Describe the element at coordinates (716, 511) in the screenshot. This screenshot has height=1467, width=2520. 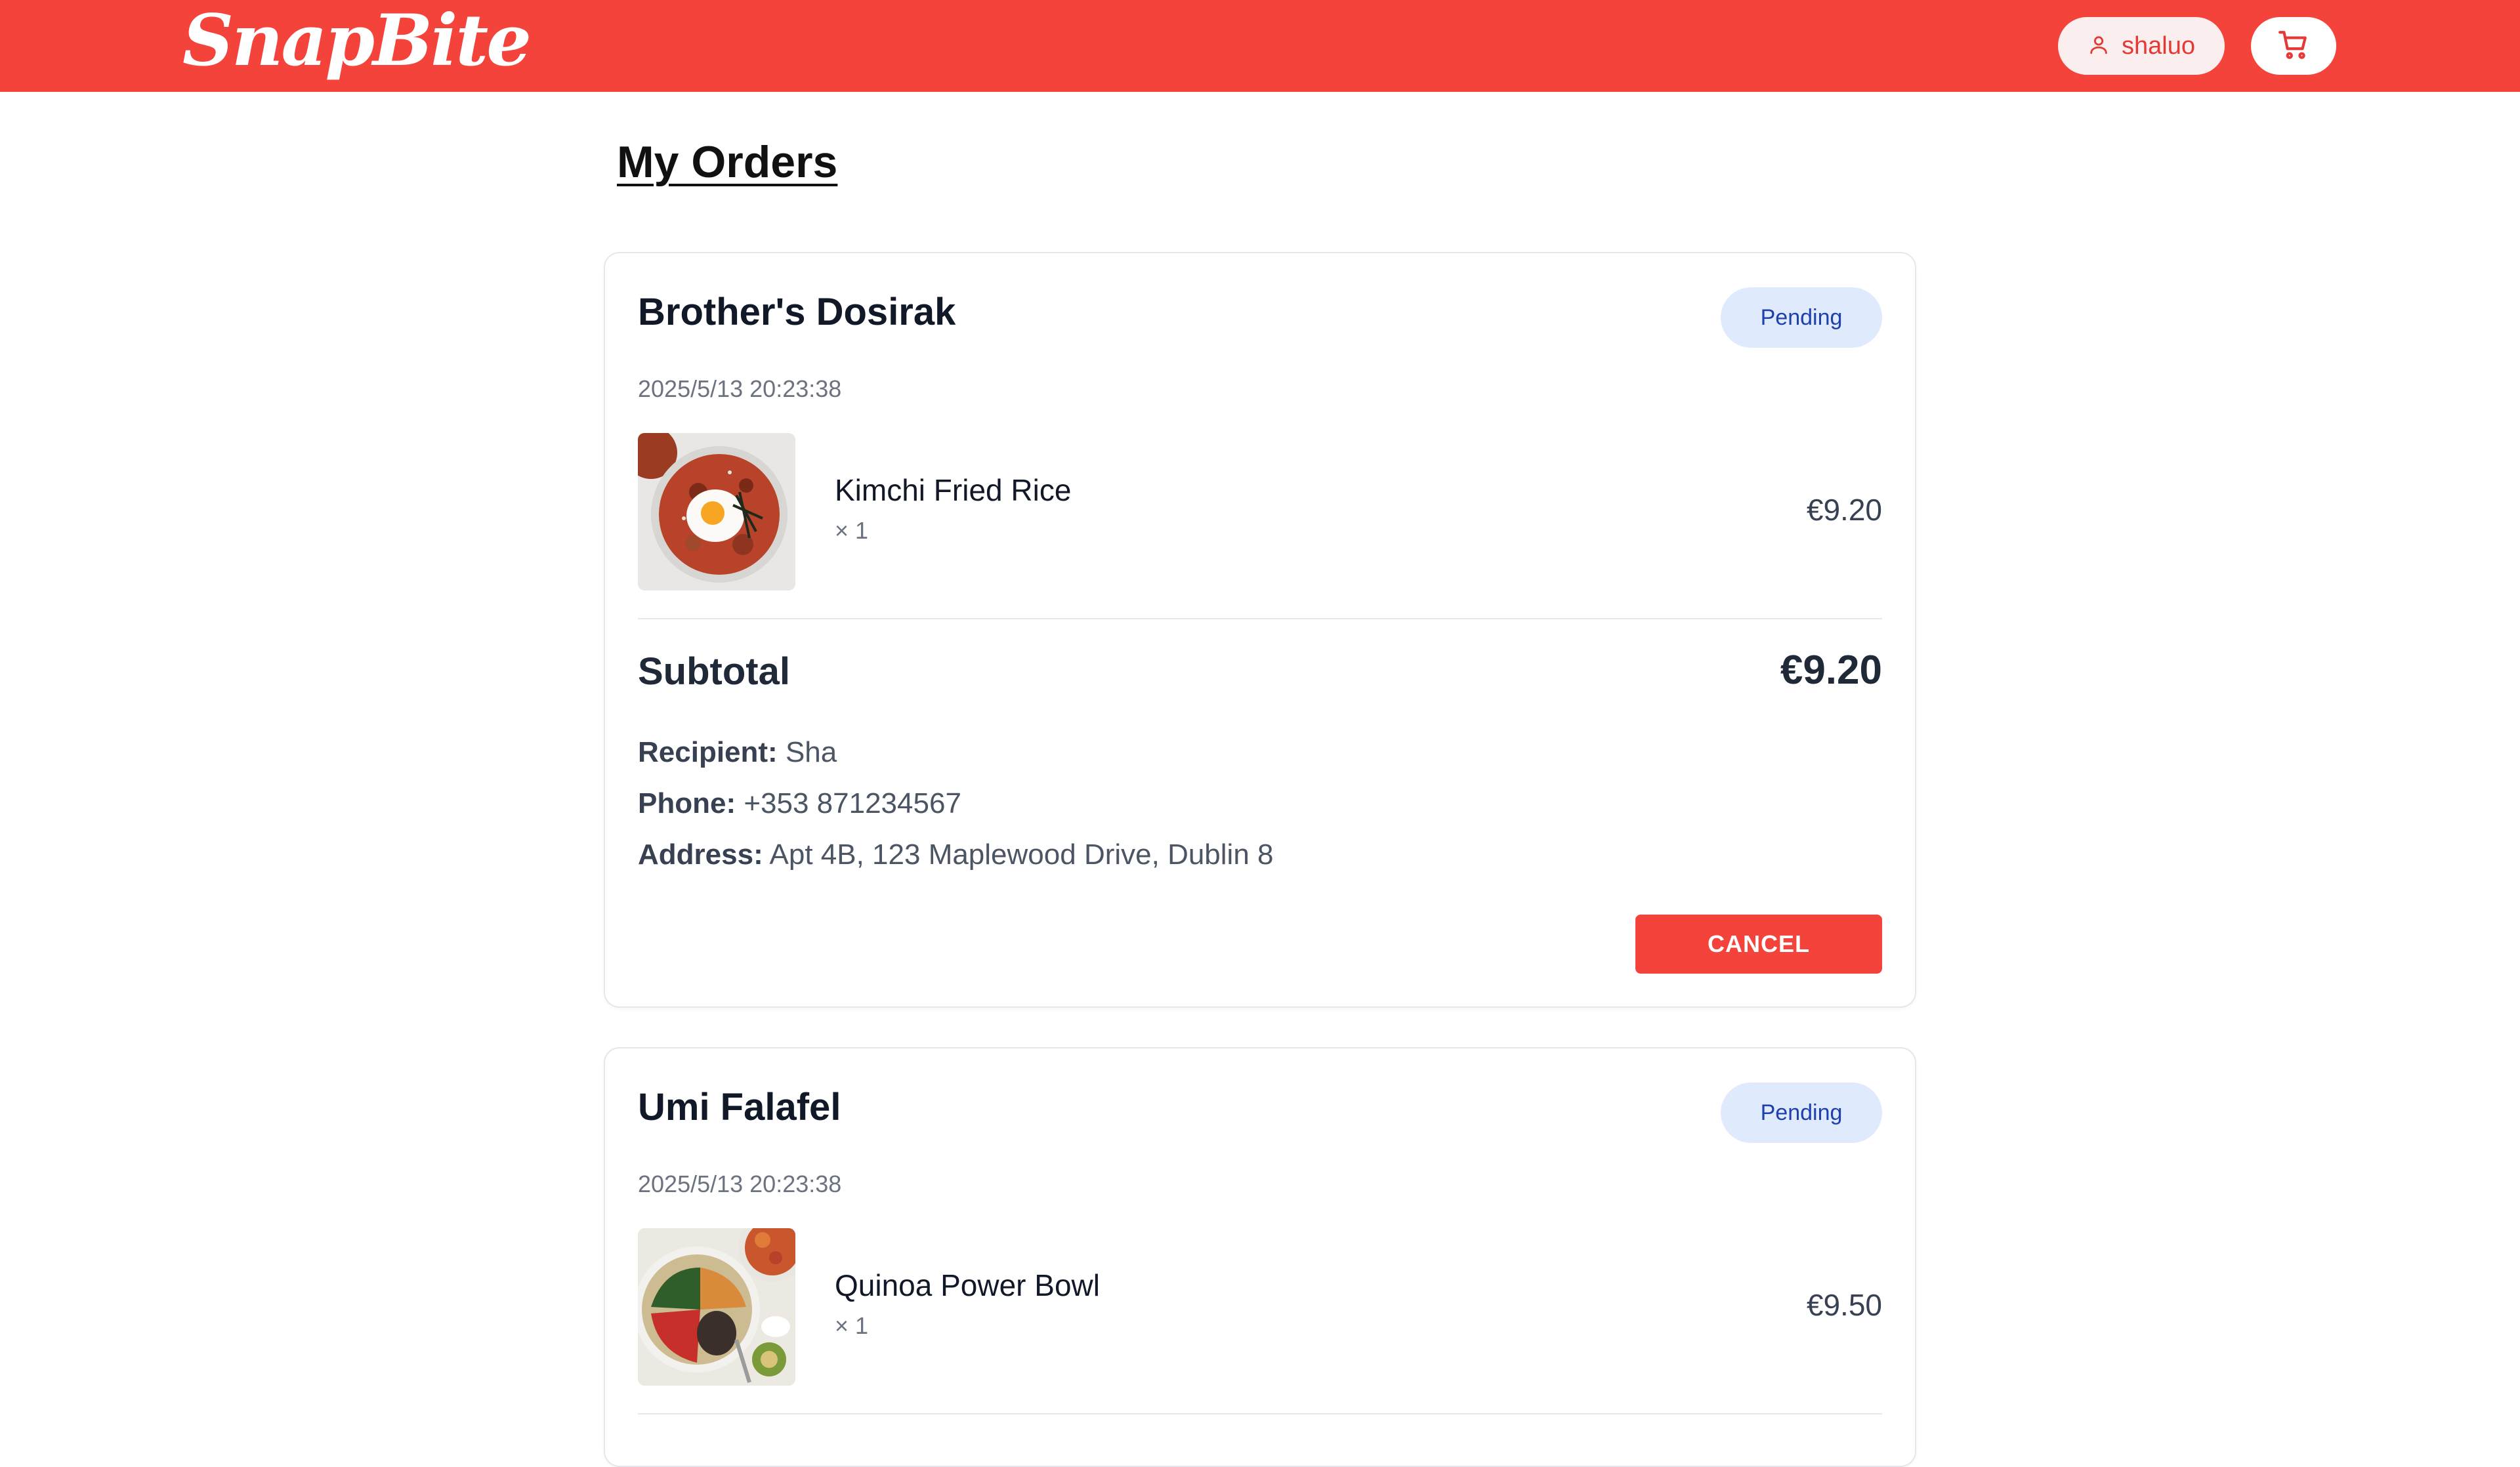
I see `food-image-kimchi-fried-rice` at that location.